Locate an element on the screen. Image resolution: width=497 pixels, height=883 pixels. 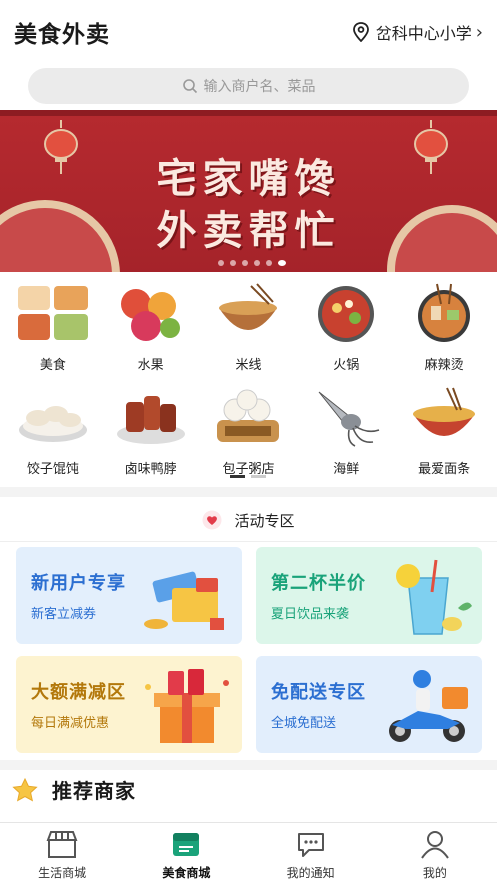
tab-label: 美食商城 is located at coordinates (186, 873).